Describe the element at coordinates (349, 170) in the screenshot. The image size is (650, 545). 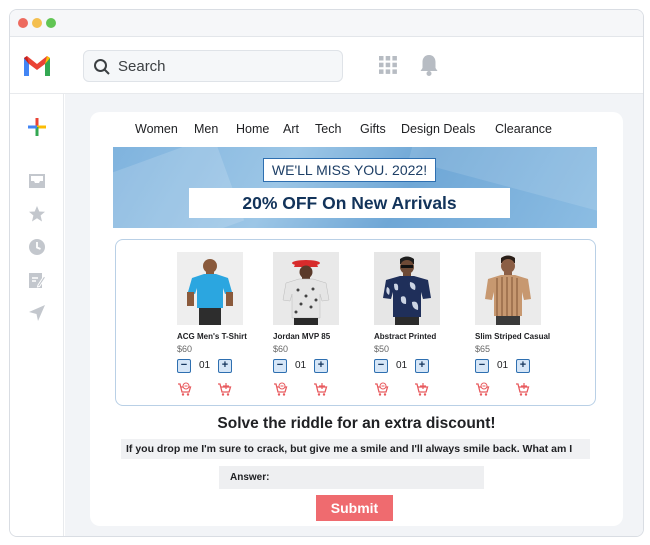
I see `banner-tag: WE'LL MISS YOU. 2022!` at that location.